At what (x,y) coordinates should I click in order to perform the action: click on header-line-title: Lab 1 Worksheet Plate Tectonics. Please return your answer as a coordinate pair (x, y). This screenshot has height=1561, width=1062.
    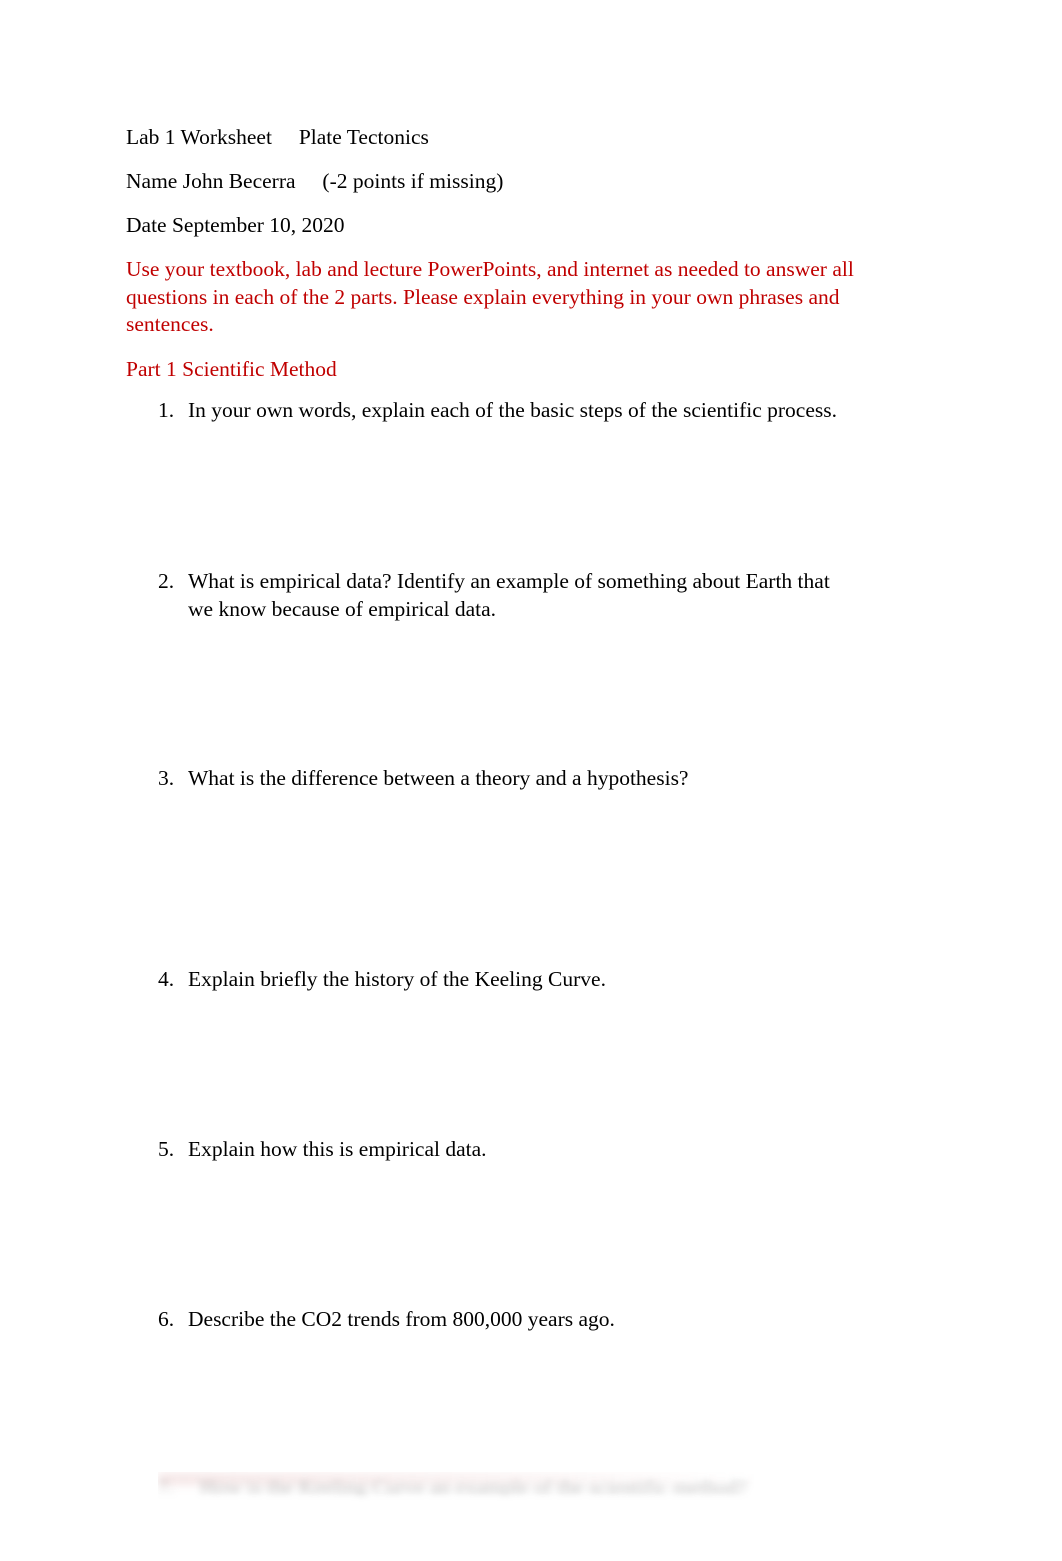
    Looking at the image, I should click on (277, 137).